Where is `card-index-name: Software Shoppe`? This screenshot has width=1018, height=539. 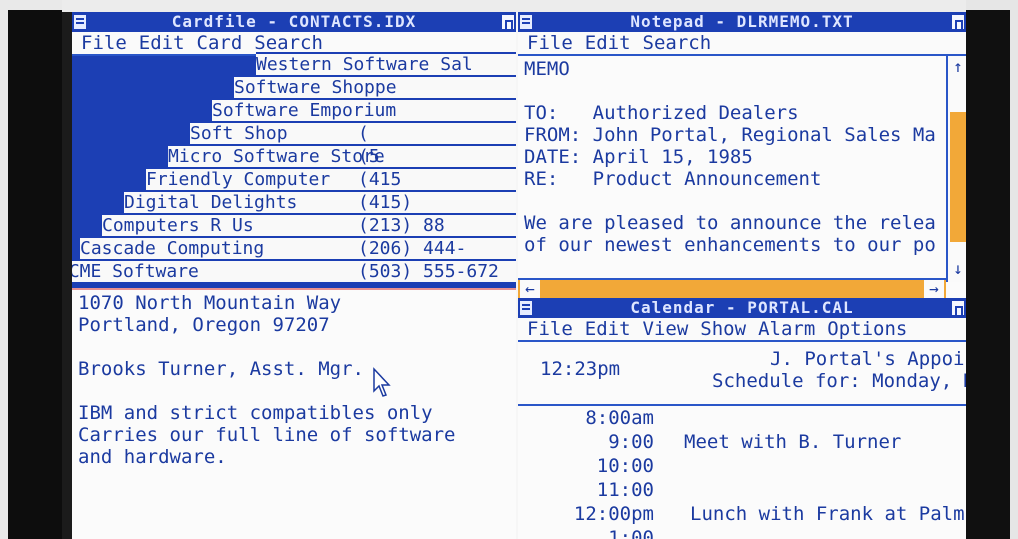 card-index-name: Software Shoppe is located at coordinates (315, 87).